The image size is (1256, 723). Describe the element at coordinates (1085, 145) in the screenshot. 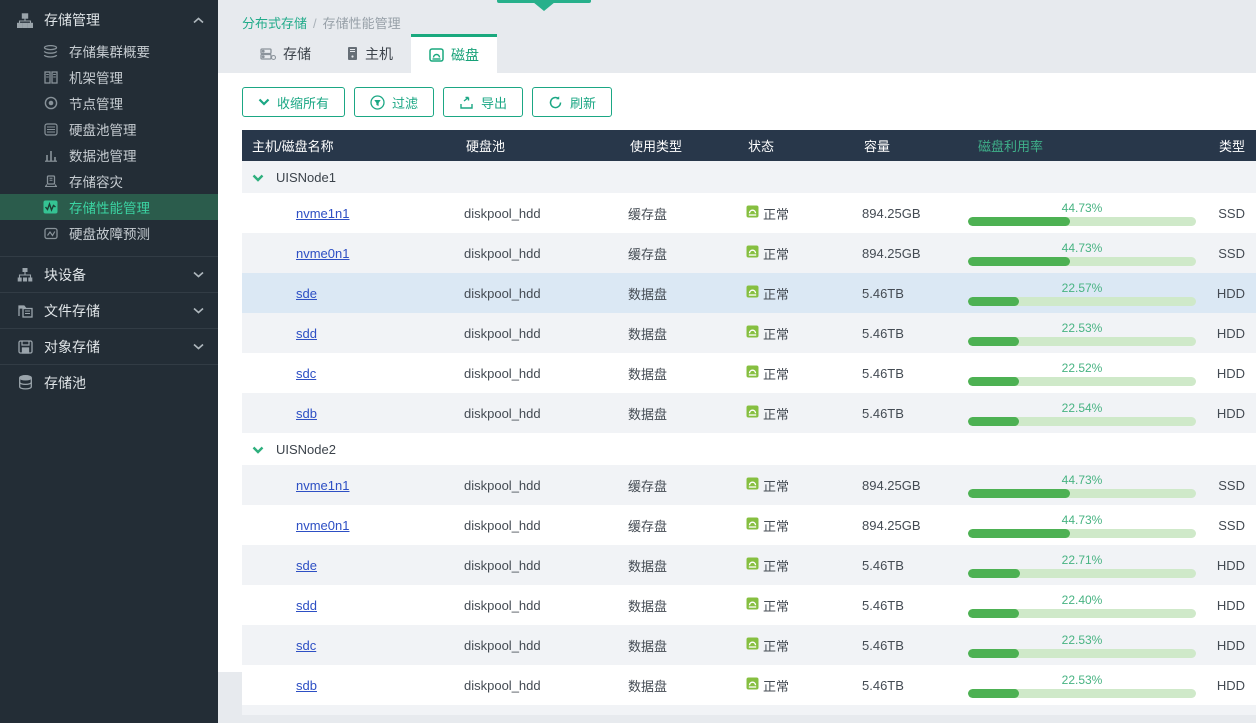

I see `header-disk-utilization: 磁盘利用率` at that location.